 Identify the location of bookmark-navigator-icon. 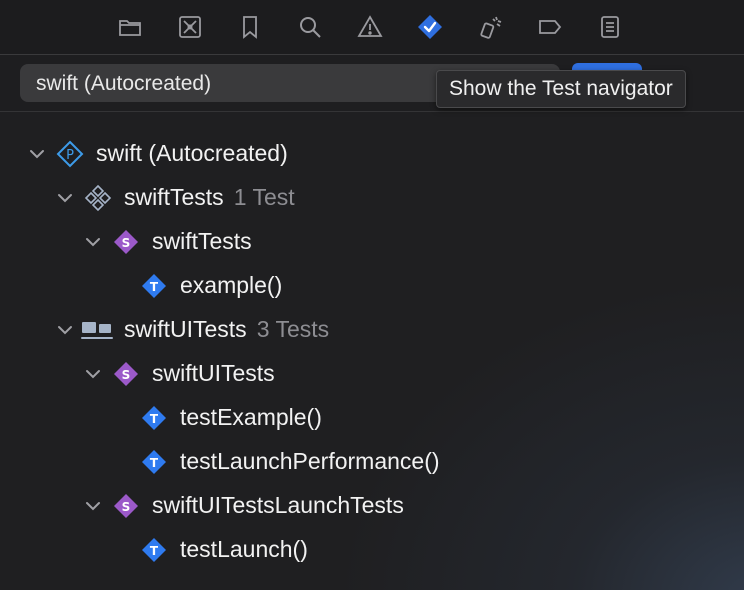
(250, 27).